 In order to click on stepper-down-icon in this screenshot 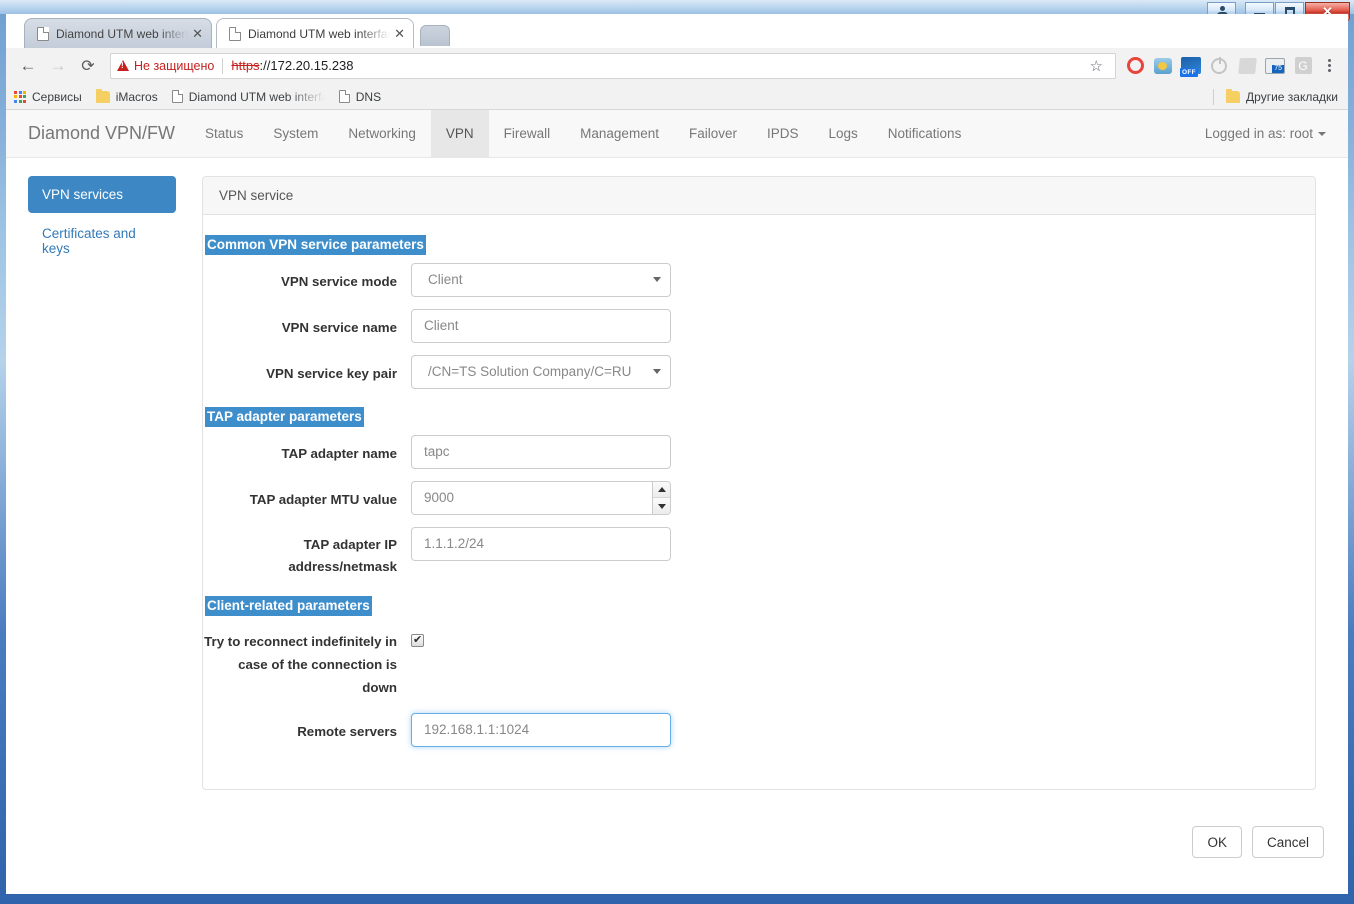, I will do `click(661, 506)`.